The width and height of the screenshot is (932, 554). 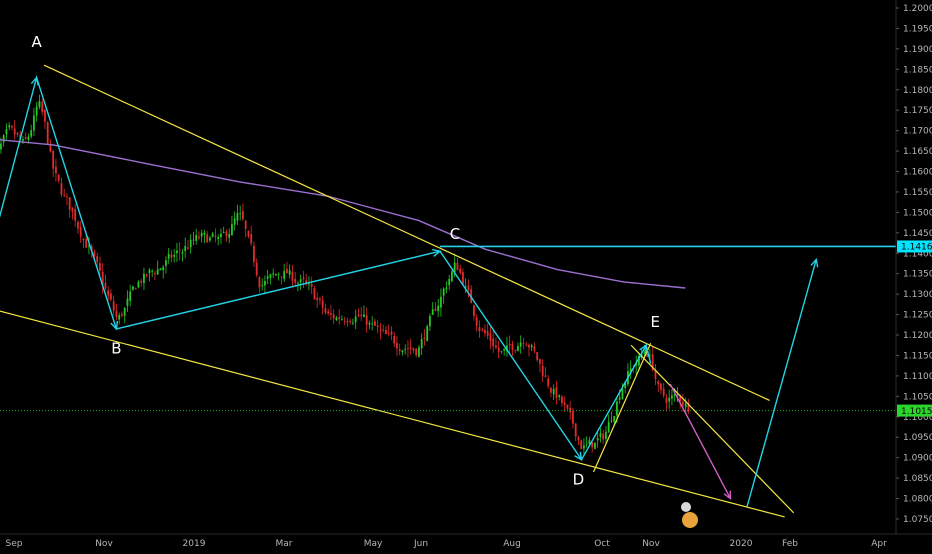 I want to click on price-tick-label: 1.17500, so click(x=917, y=111).